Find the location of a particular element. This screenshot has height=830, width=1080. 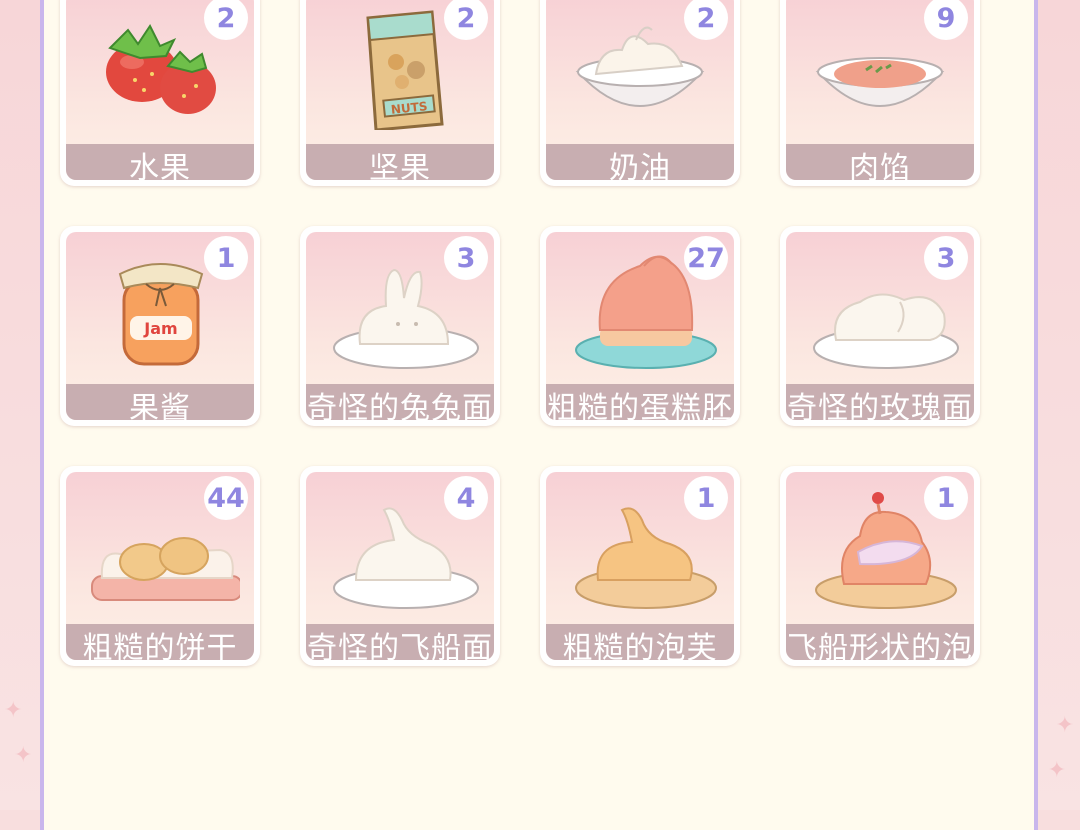

item-label: 粗糙的蛋糕胚 is located at coordinates (640, 402).